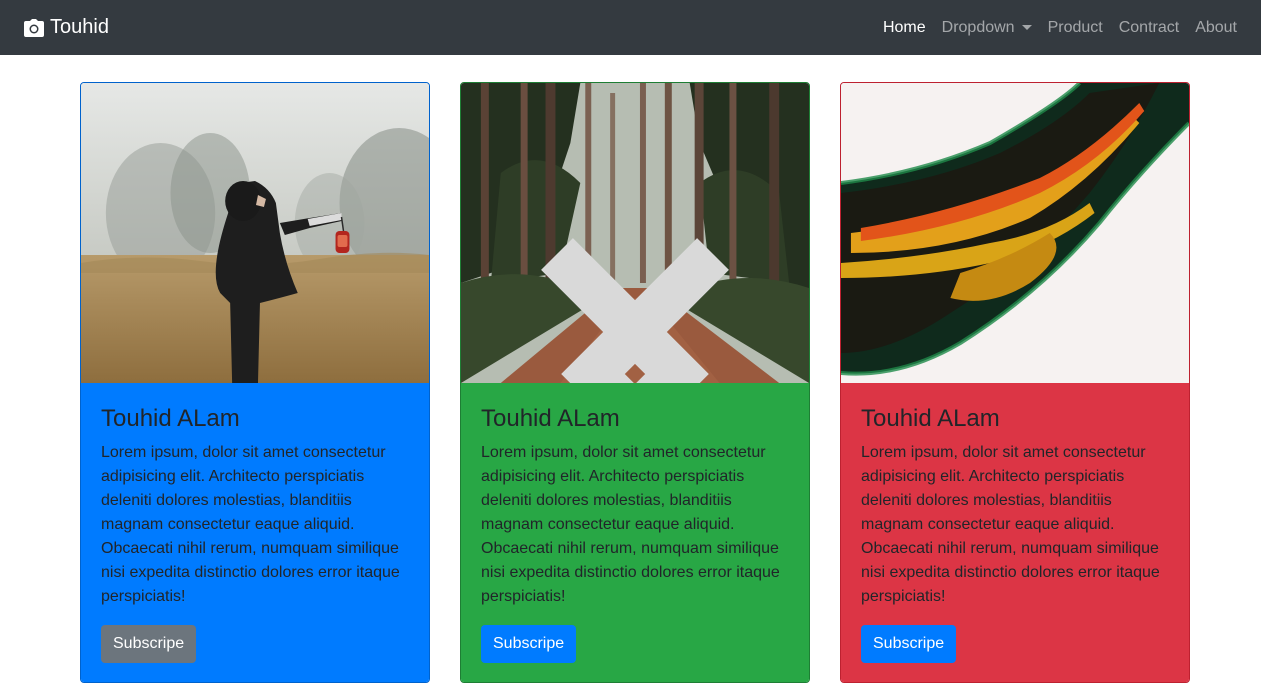 This screenshot has width=1261, height=689. I want to click on nav-home: Home, so click(904, 28).